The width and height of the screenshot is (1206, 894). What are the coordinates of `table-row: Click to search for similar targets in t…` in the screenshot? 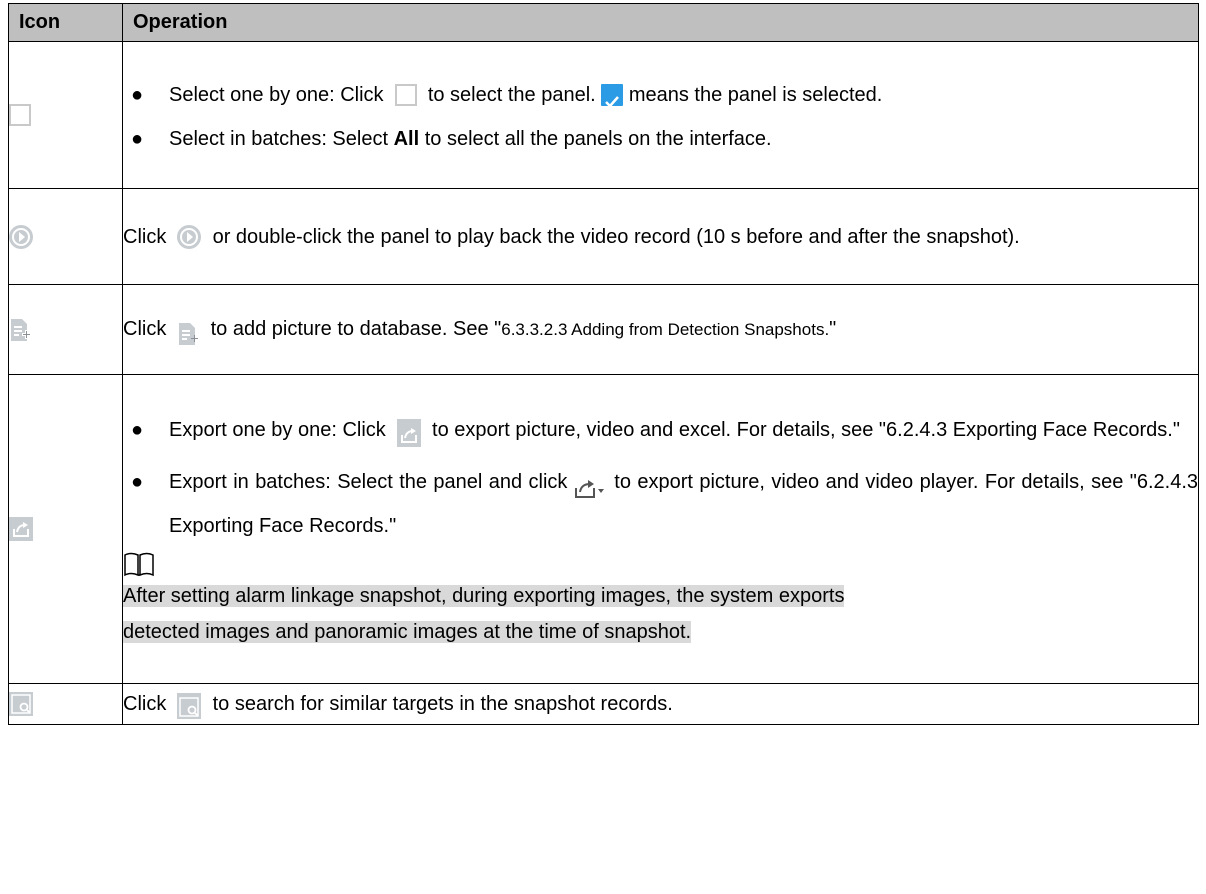 It's located at (603, 704).